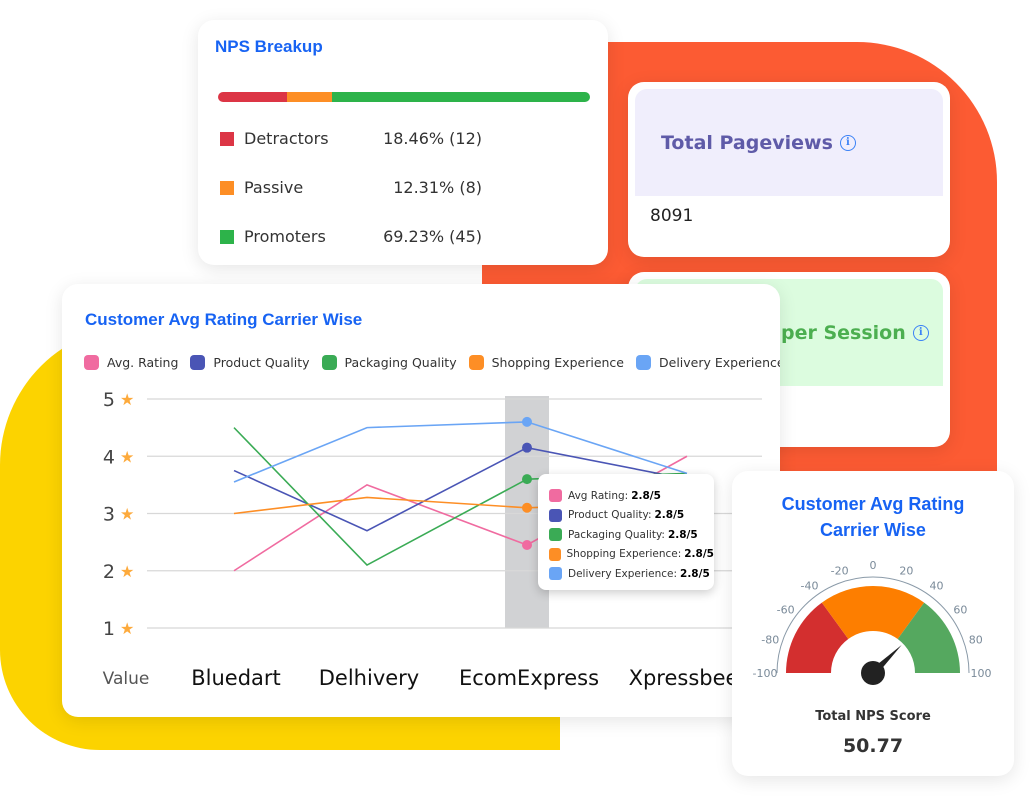 Image resolution: width=1034 pixels, height=797 pixels. I want to click on x-axis-label: Value, so click(126, 679).